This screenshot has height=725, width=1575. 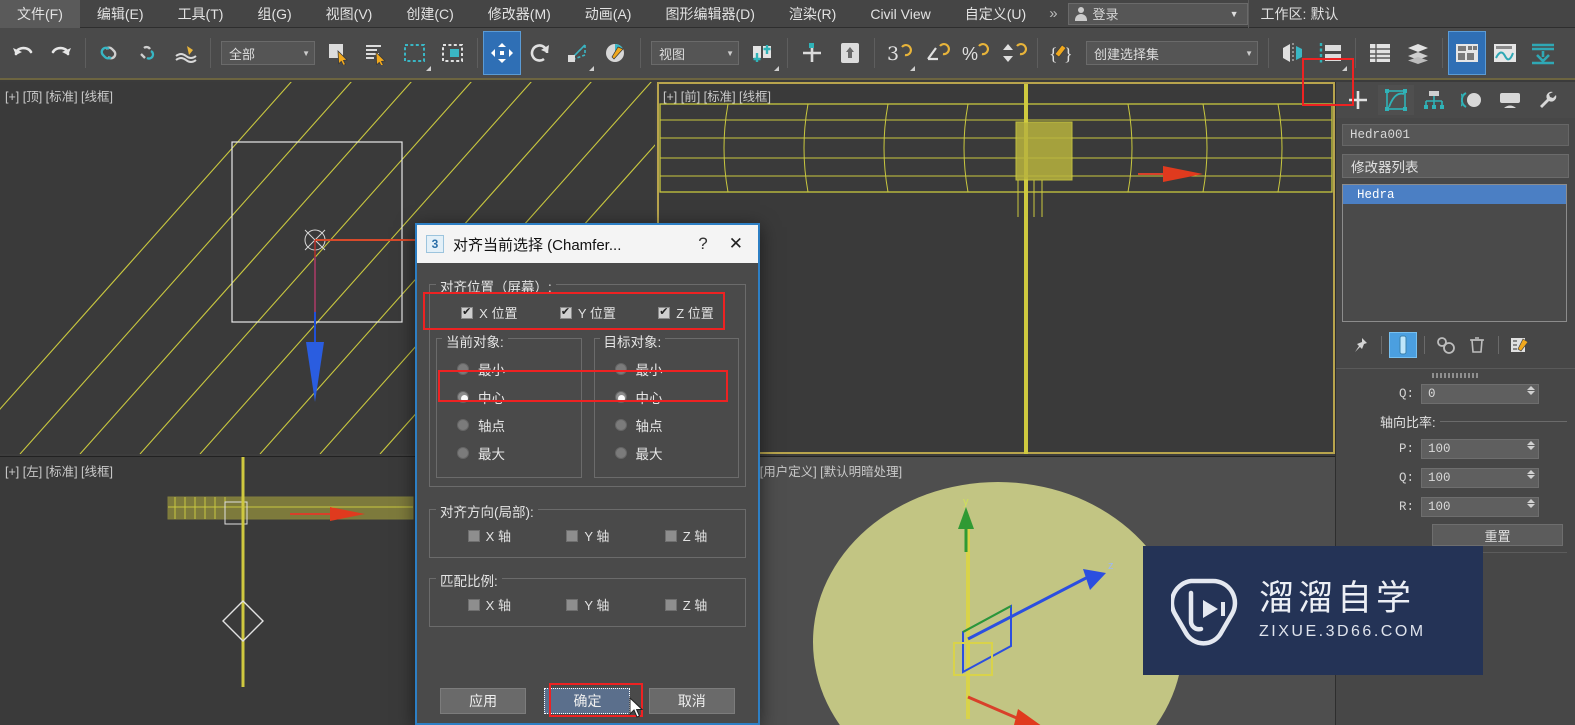 What do you see at coordinates (1543, 53) in the screenshot?
I see `schematic-view-icon` at bounding box center [1543, 53].